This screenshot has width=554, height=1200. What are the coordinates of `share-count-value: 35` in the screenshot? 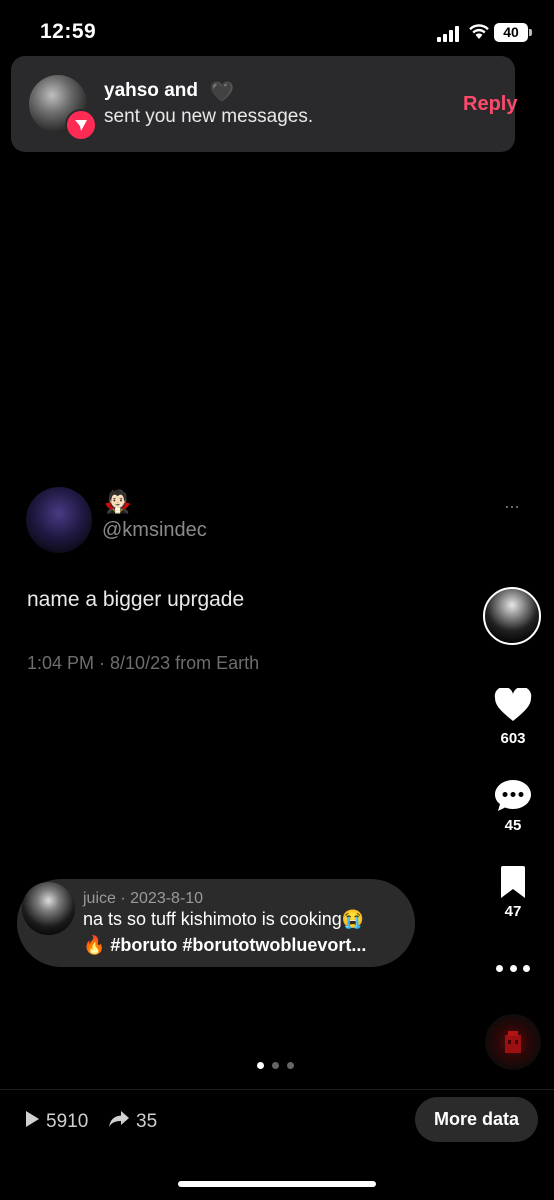 It's located at (147, 1121).